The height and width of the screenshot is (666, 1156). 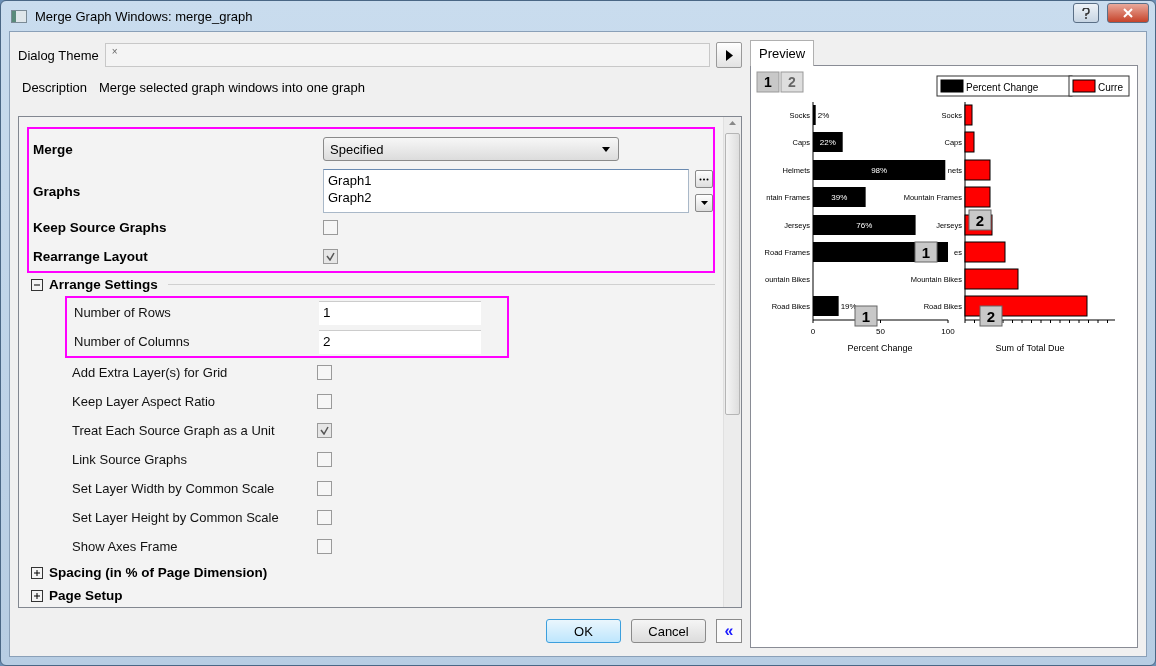 What do you see at coordinates (129, 459) in the screenshot?
I see `property-label: Link Source Graphs` at bounding box center [129, 459].